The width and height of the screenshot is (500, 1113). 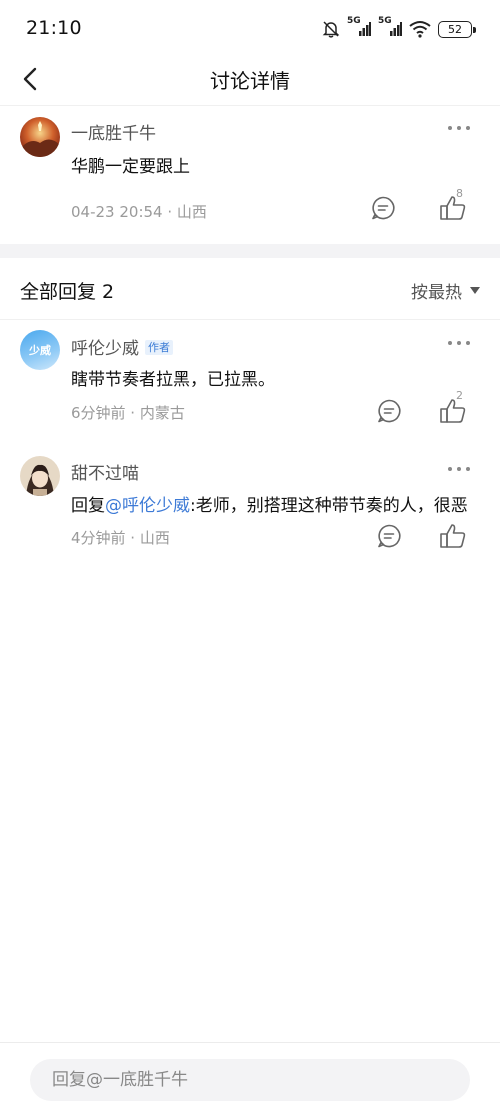 I want to click on bottom-reply-bar, so click(x=250, y=1077).